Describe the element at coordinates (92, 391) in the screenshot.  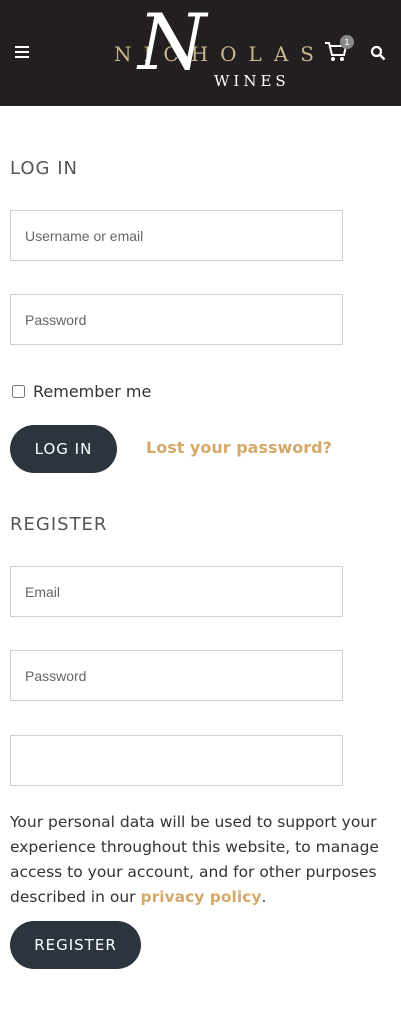
I see `remember-me-label: Remember me` at that location.